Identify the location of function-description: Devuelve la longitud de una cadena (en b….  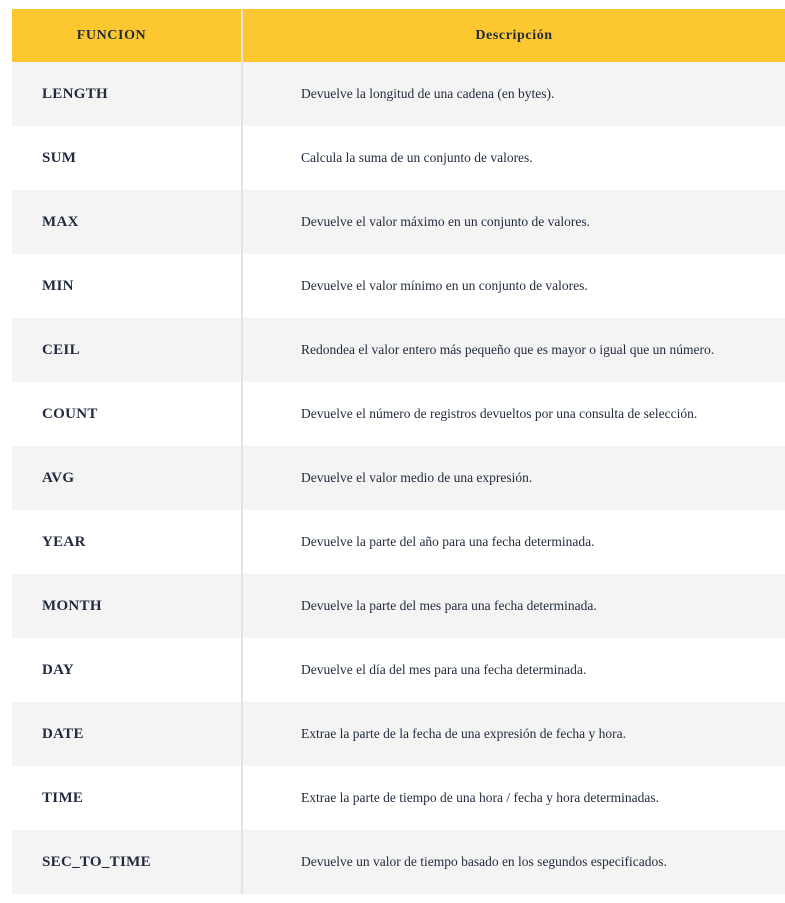
(513, 94).